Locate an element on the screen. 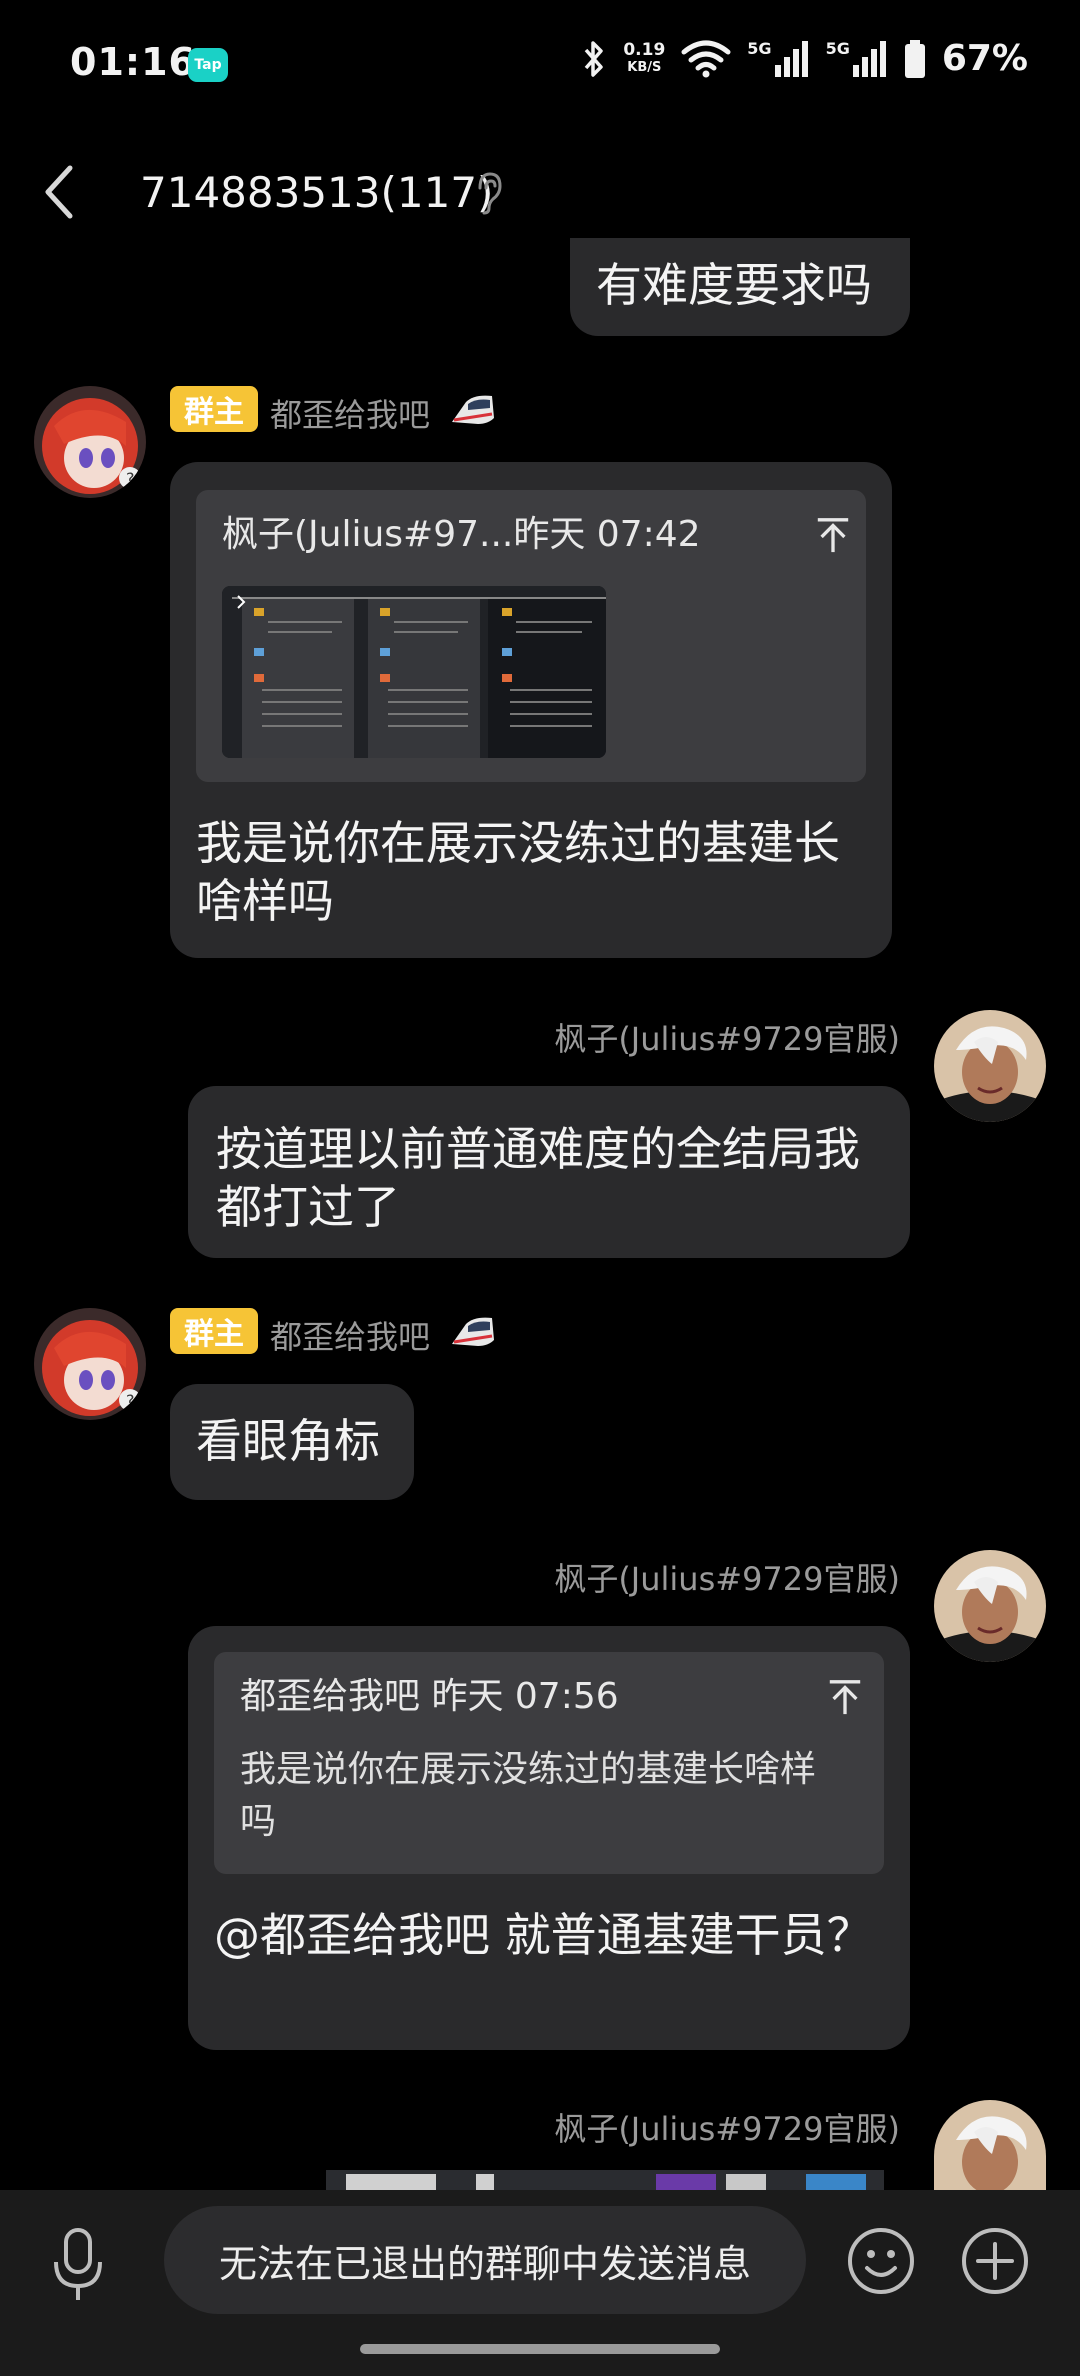 Image resolution: width=1080 pixels, height=2376 pixels. net-speed: 0.19 KB/S is located at coordinates (644, 57).